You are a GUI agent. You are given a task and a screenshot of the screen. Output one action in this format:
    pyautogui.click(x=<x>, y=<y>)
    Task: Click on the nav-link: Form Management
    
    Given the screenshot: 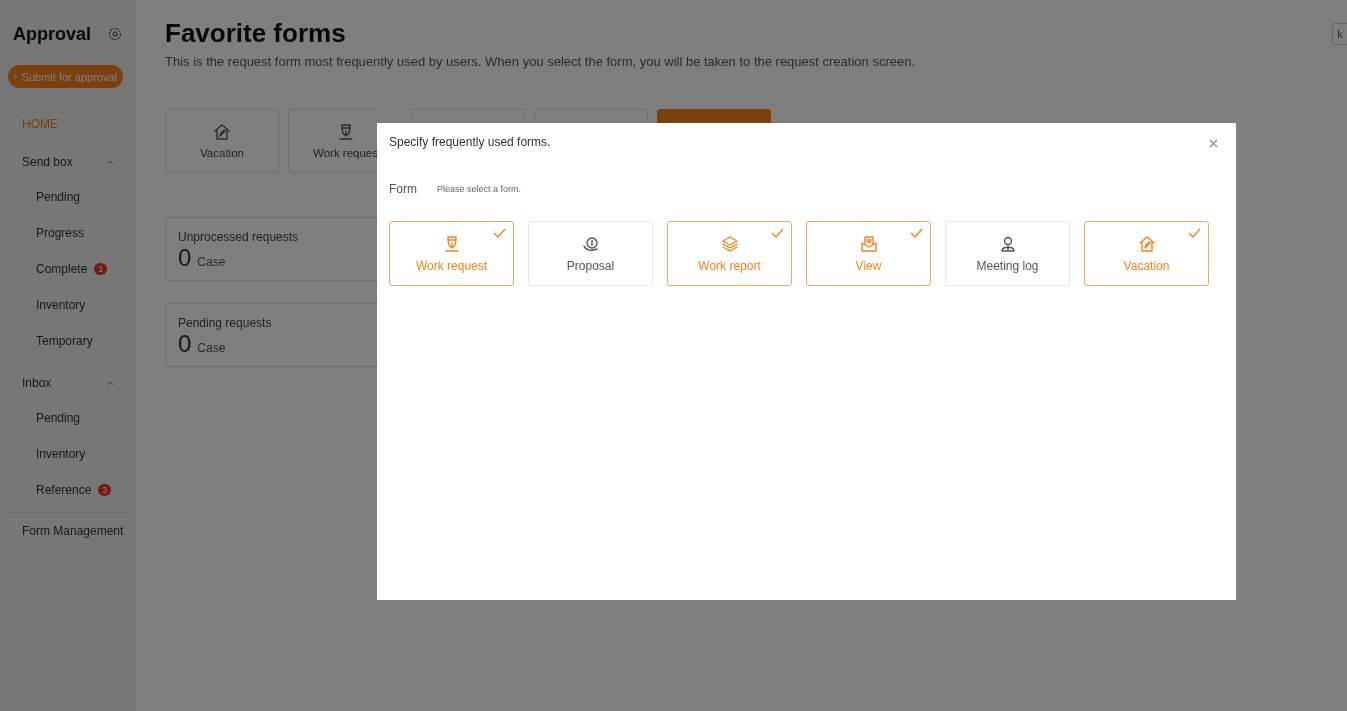 What is the action you would take?
    pyautogui.click(x=68, y=531)
    